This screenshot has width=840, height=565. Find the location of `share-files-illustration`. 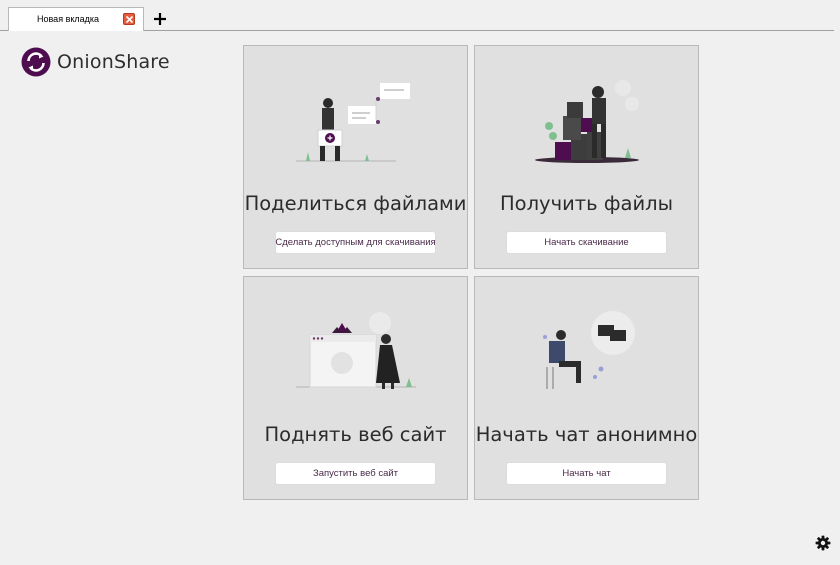

share-files-illustration is located at coordinates (353, 122).